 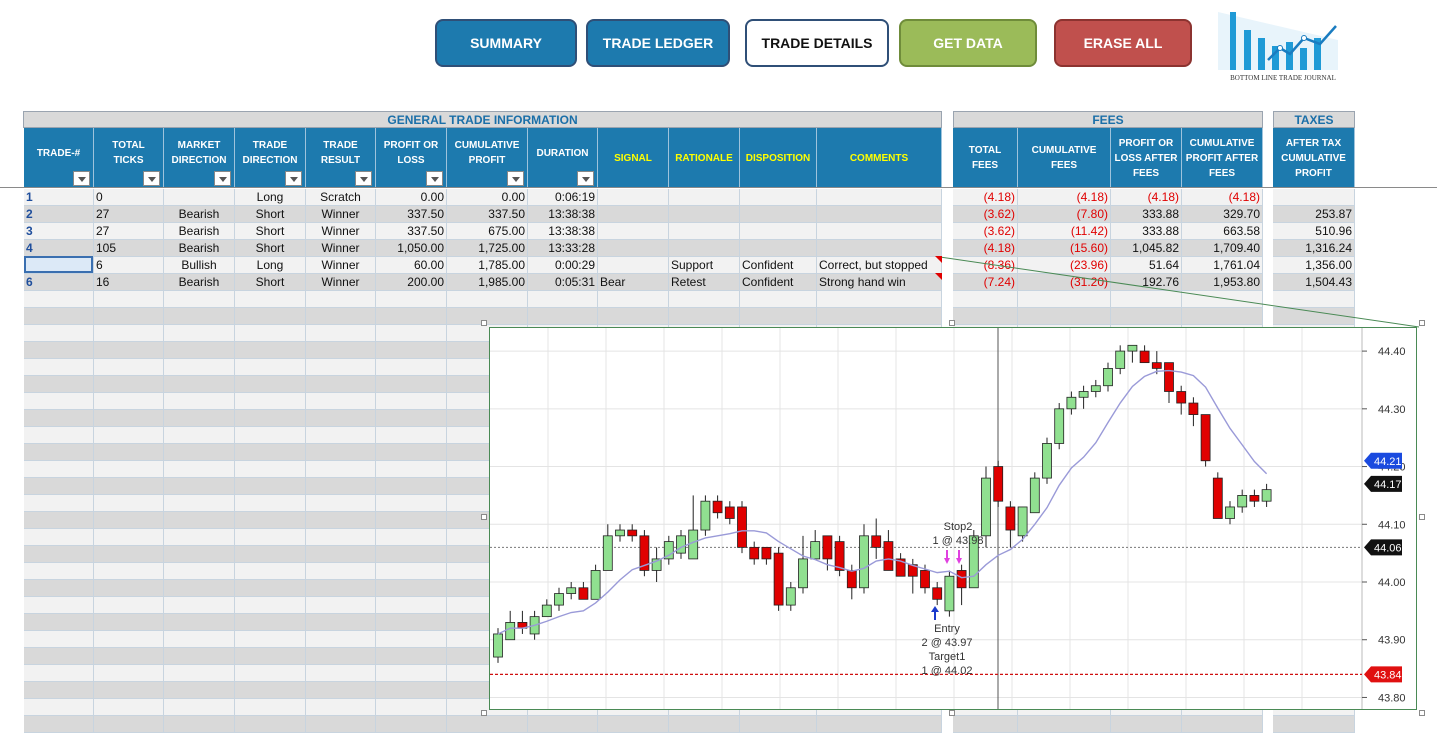 What do you see at coordinates (563, 197) in the screenshot?
I see `cell-dur: 0:06:19` at bounding box center [563, 197].